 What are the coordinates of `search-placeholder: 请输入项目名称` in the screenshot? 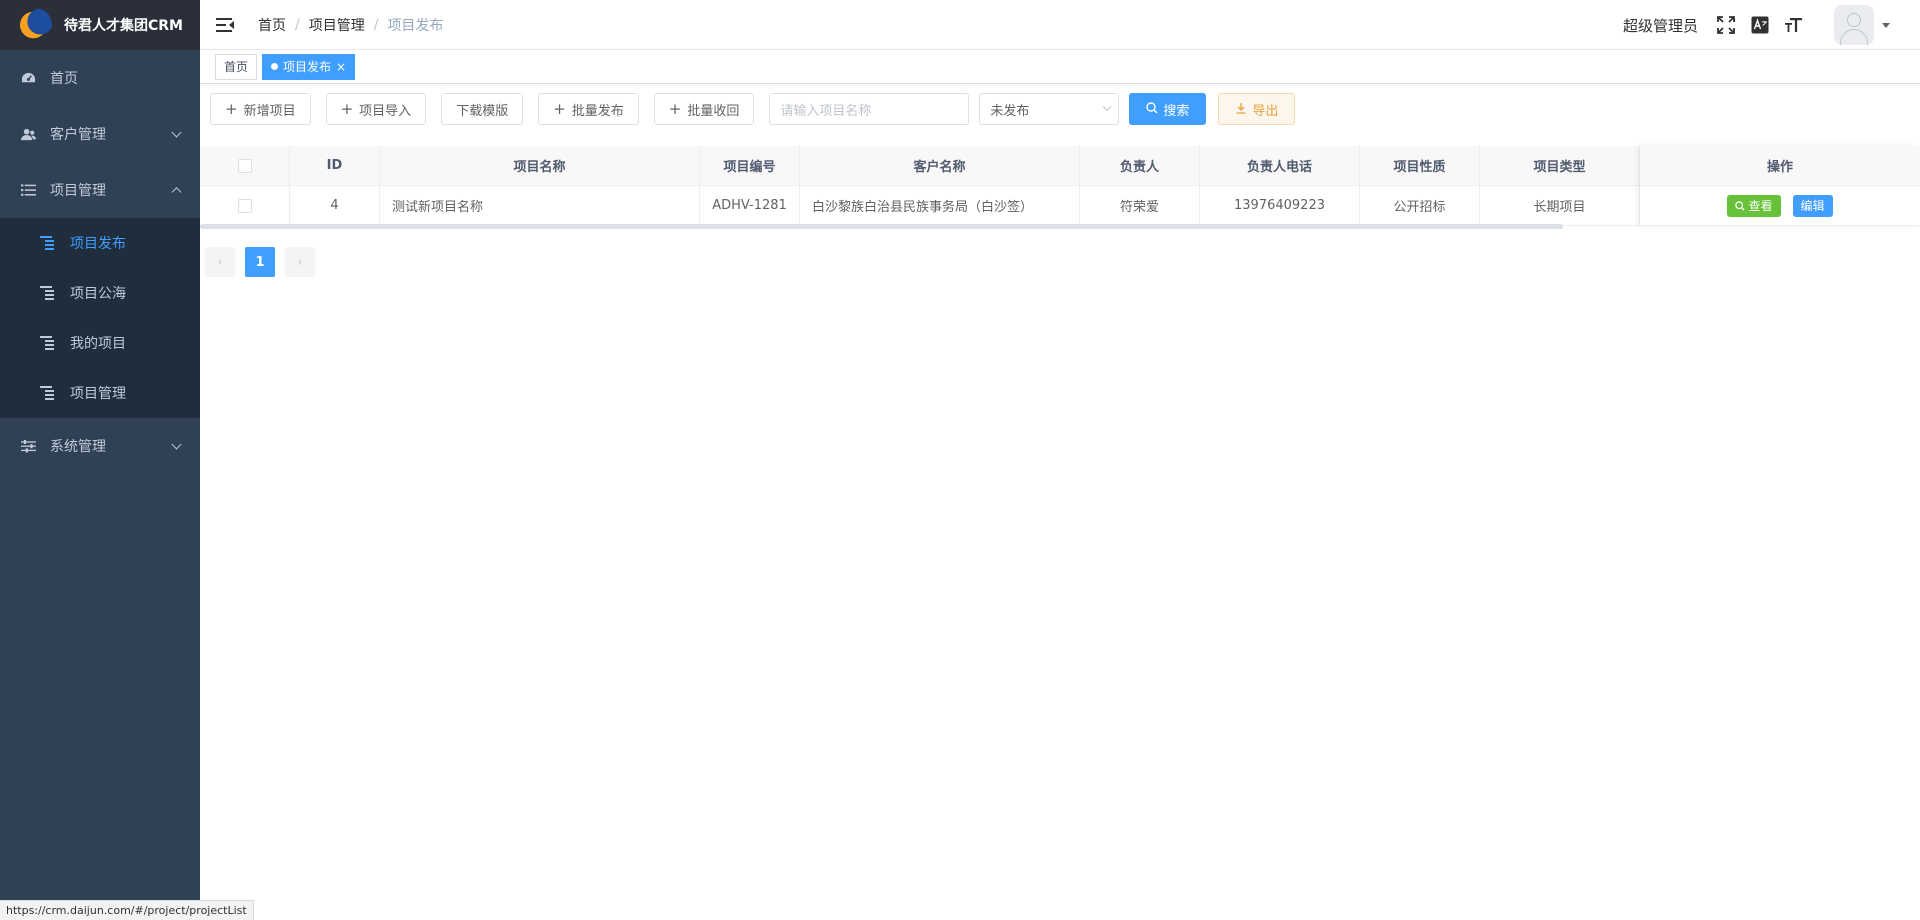 It's located at (826, 111).